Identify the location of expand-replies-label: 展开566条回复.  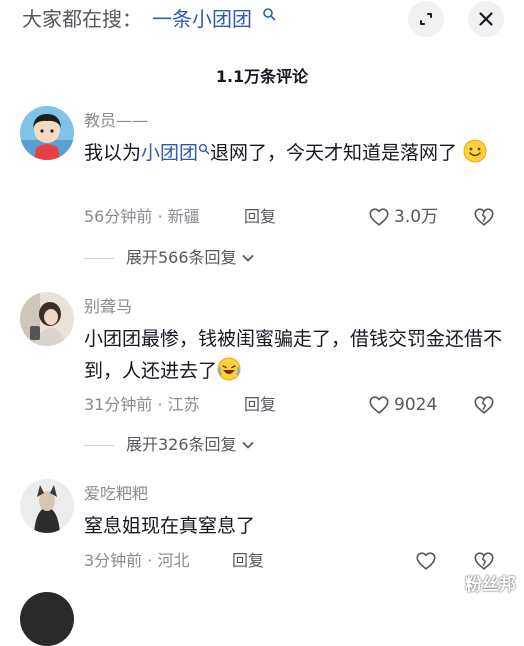
(181, 257).